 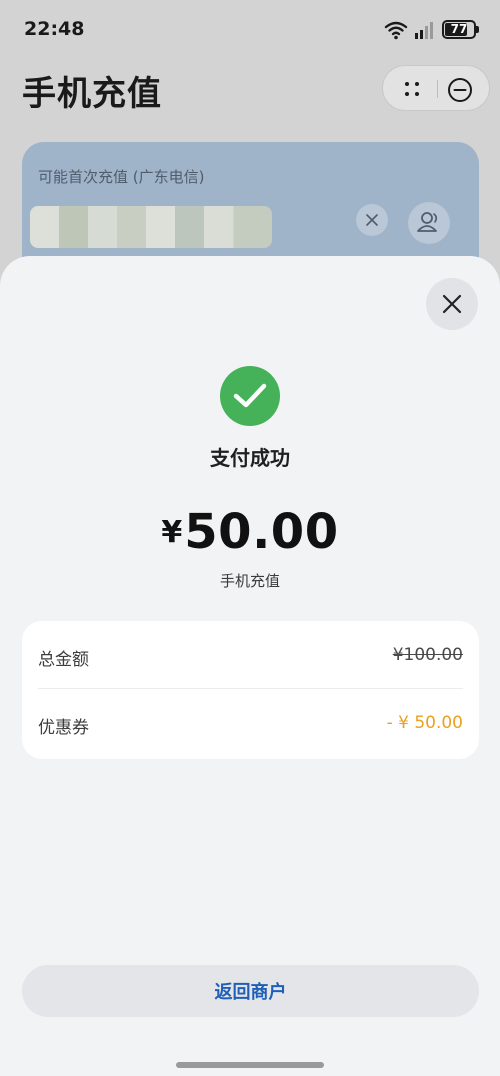 What do you see at coordinates (250, 991) in the screenshot?
I see `return-to-merchant-button: 返回商户` at bounding box center [250, 991].